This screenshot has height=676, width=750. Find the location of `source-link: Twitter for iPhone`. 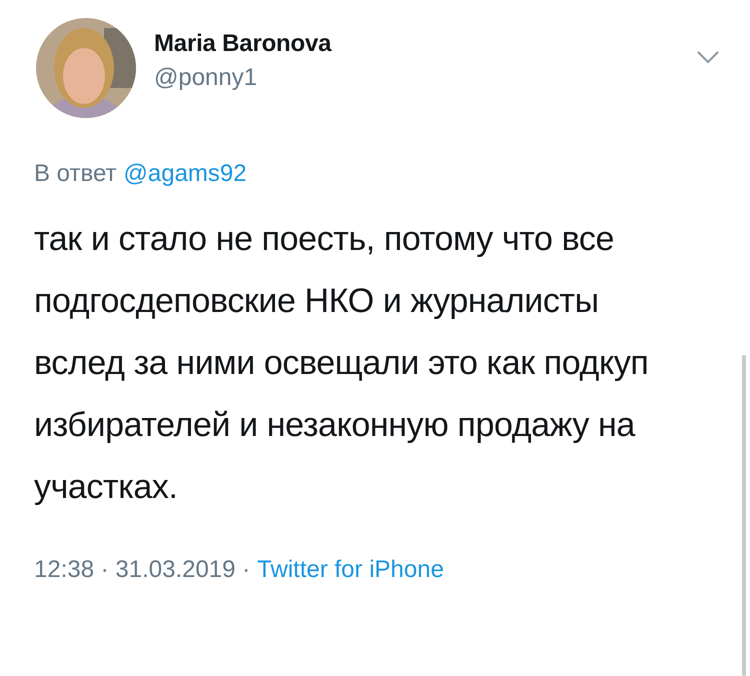

source-link: Twitter for iPhone is located at coordinates (350, 570).